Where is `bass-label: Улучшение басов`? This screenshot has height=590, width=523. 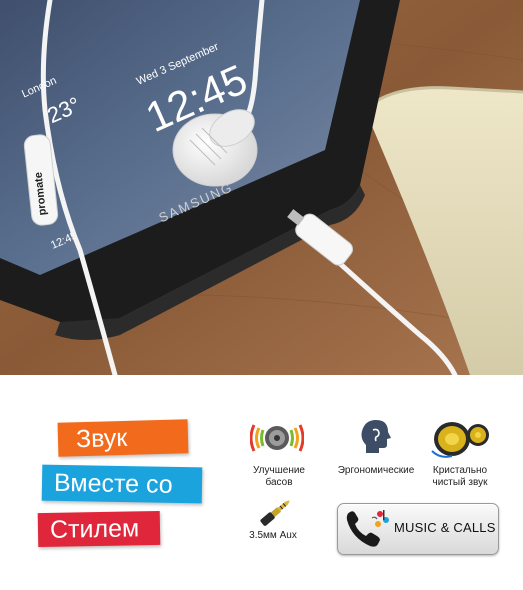 bass-label: Улучшение басов is located at coordinates (279, 476).